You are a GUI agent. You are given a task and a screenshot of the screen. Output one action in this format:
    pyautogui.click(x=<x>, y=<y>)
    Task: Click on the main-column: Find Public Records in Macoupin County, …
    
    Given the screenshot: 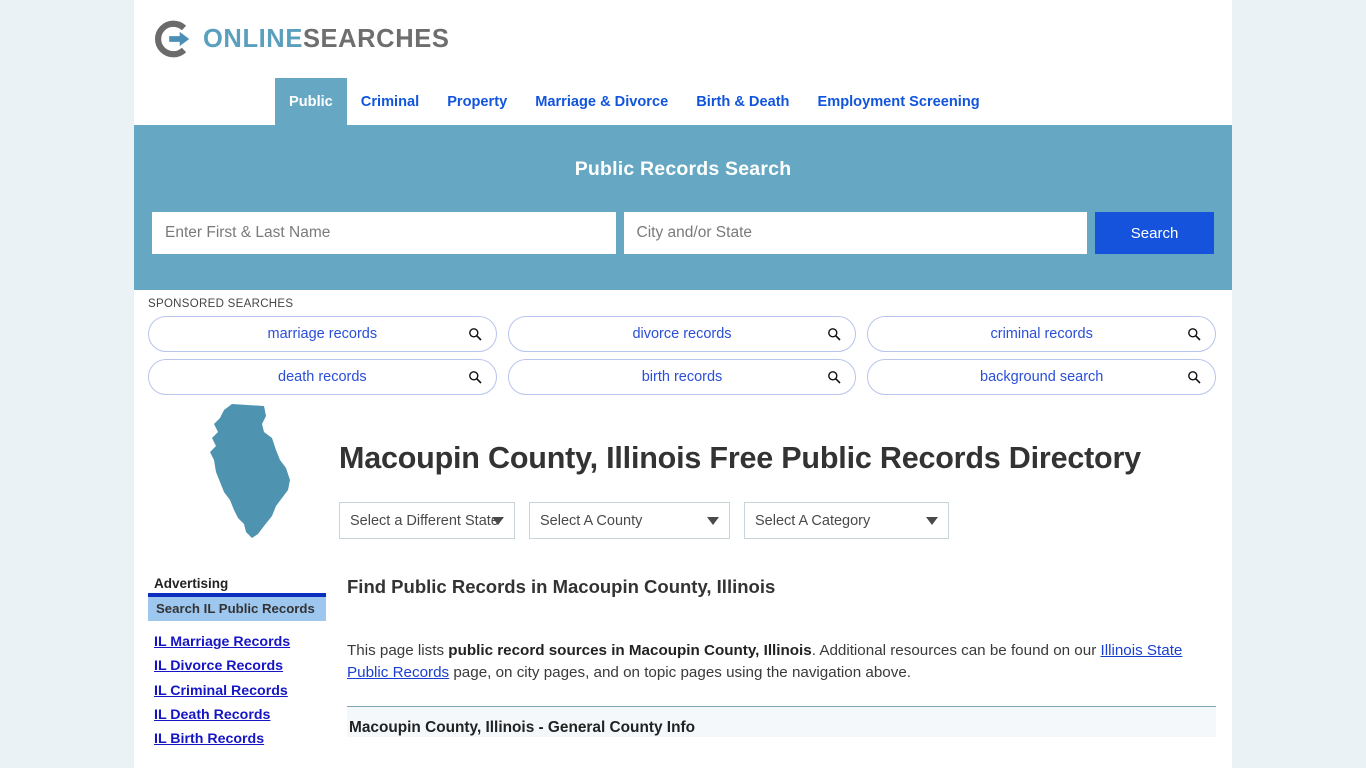 What is the action you would take?
    pyautogui.click(x=771, y=663)
    